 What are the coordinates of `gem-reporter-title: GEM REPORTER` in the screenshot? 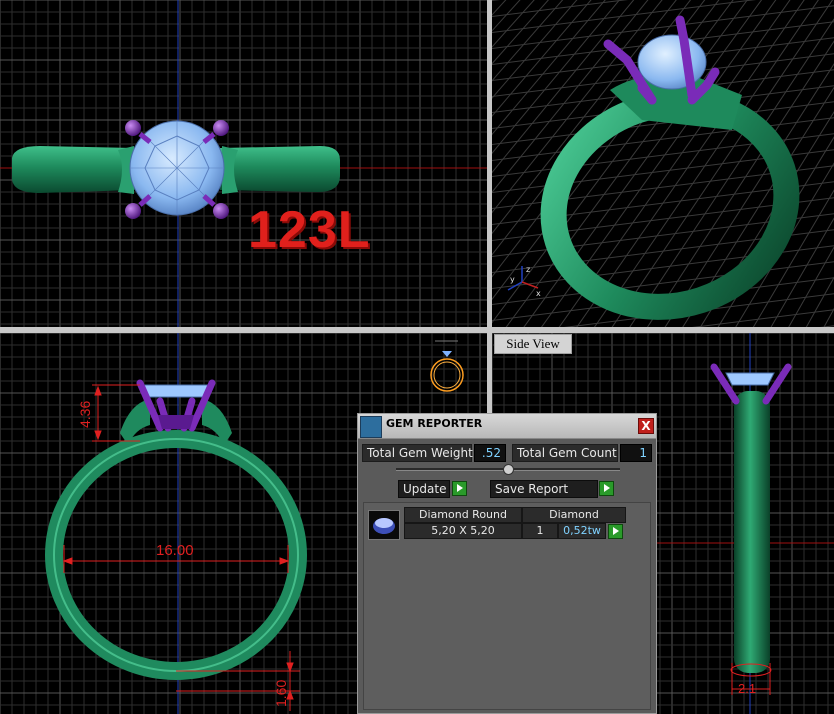 It's located at (434, 423).